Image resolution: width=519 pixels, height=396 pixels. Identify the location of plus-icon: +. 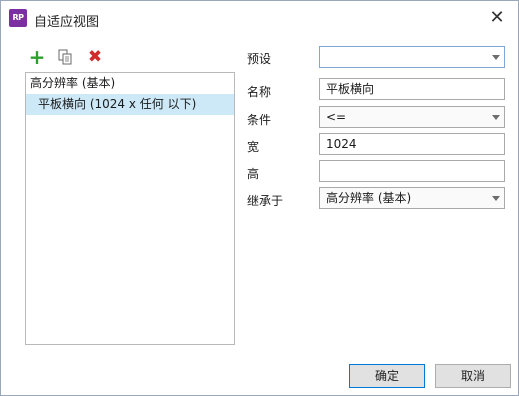
(37, 57).